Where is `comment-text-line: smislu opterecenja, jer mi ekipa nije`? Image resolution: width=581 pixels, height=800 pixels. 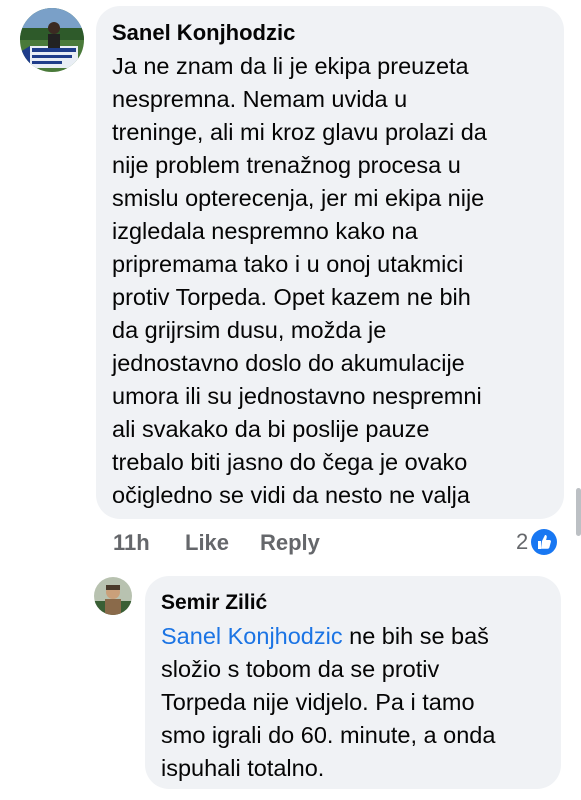
comment-text-line: smislu opterecenja, jer mi ekipa nije is located at coordinates (298, 198).